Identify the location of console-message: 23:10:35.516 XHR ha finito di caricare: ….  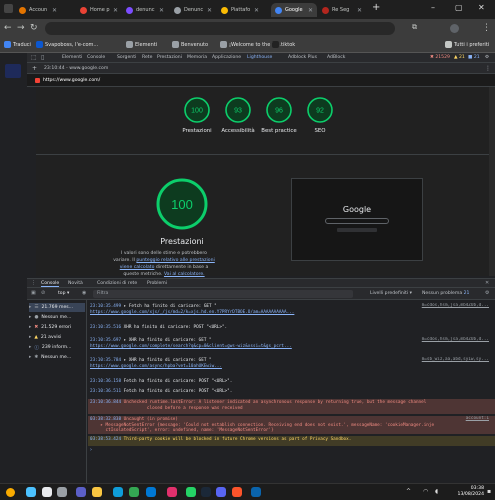
(291, 329).